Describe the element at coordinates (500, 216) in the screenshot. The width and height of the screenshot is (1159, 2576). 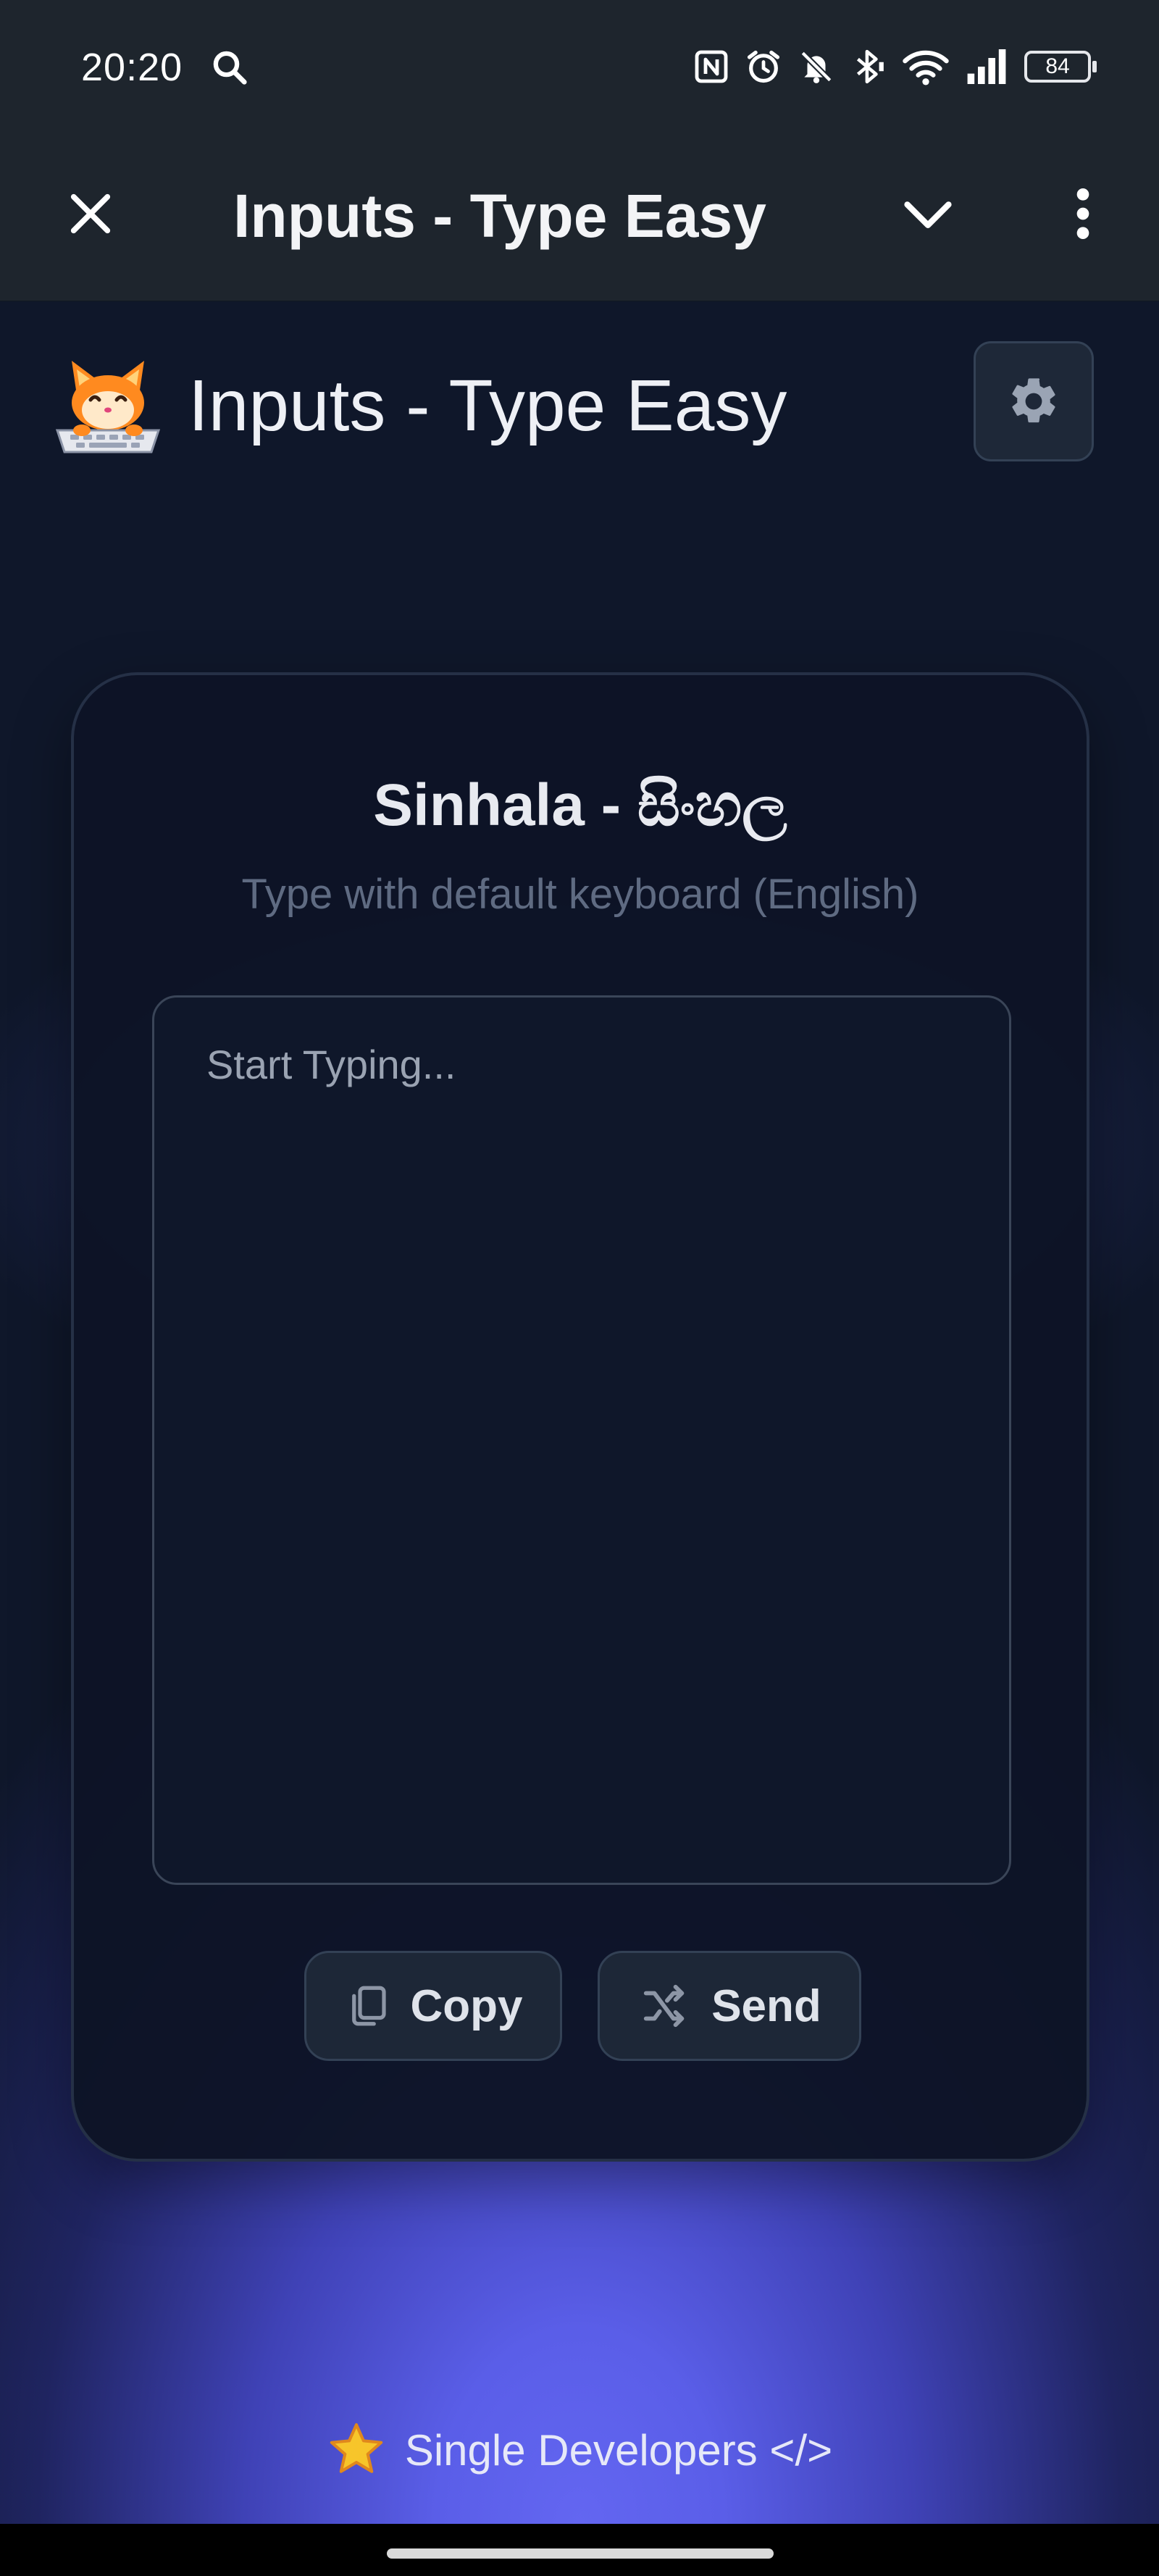
I see `toolbar-title: Inputs - Type Easy` at that location.